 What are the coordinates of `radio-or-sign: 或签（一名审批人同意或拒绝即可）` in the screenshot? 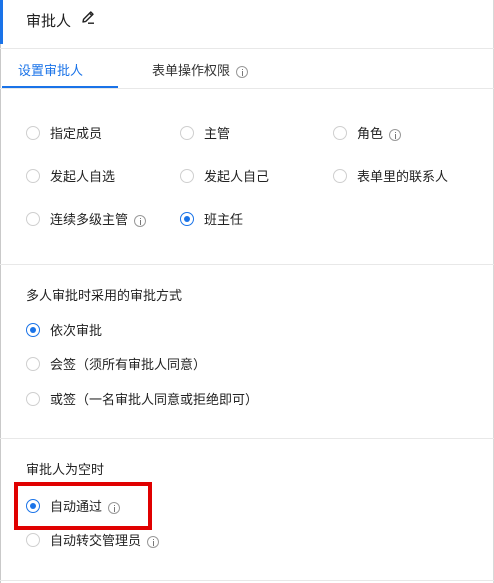 It's located at (142, 398).